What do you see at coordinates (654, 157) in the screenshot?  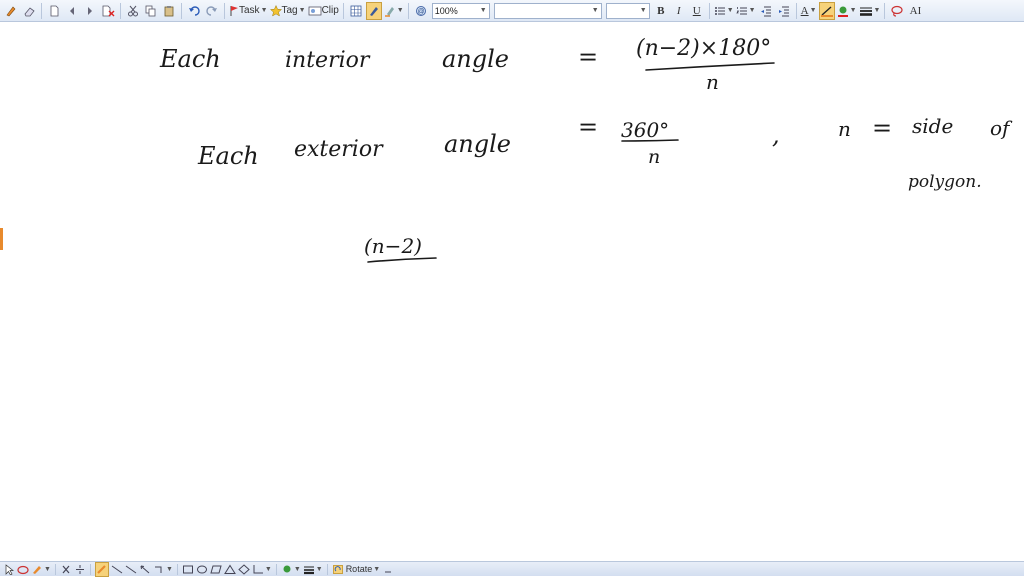 I see `line2-denominator: n` at bounding box center [654, 157].